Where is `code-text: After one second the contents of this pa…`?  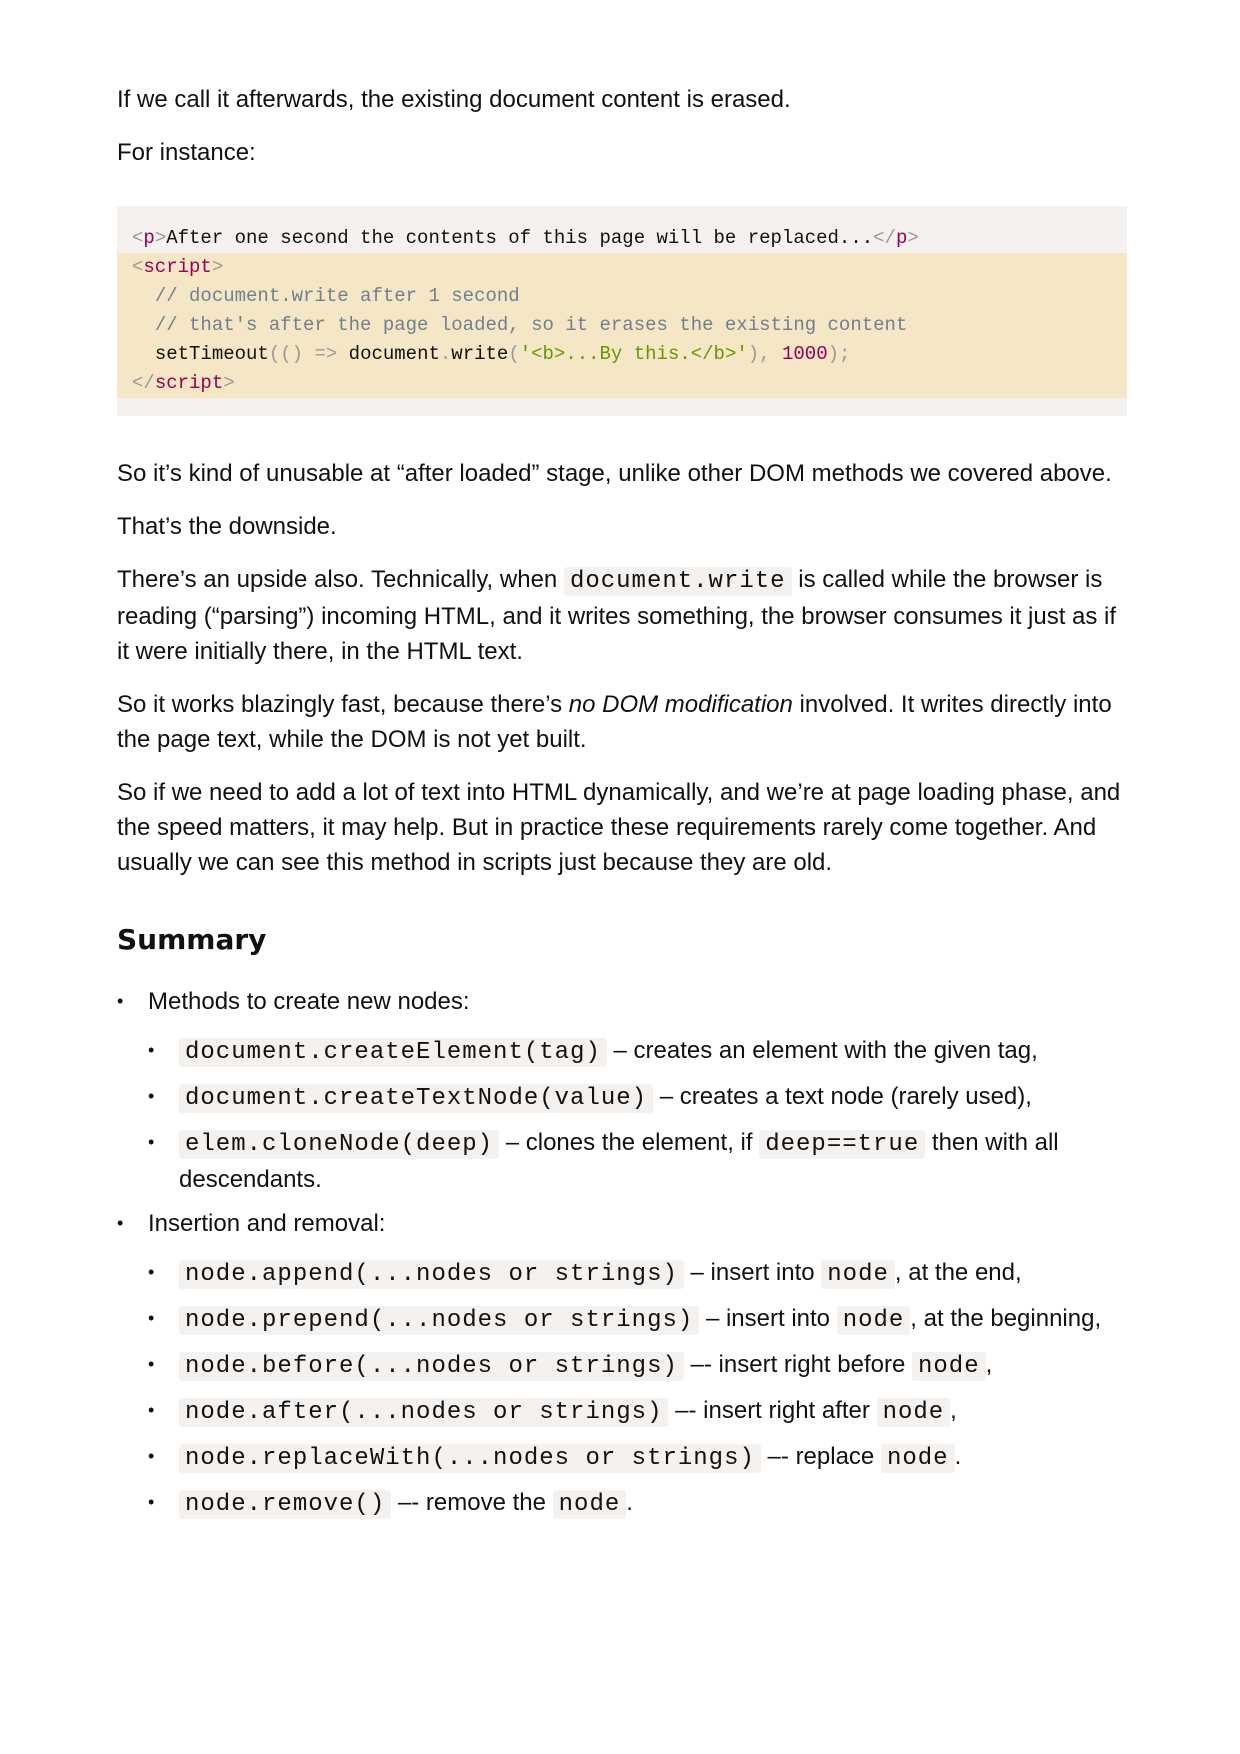
code-text: After one second the contents of this pa… is located at coordinates (520, 238).